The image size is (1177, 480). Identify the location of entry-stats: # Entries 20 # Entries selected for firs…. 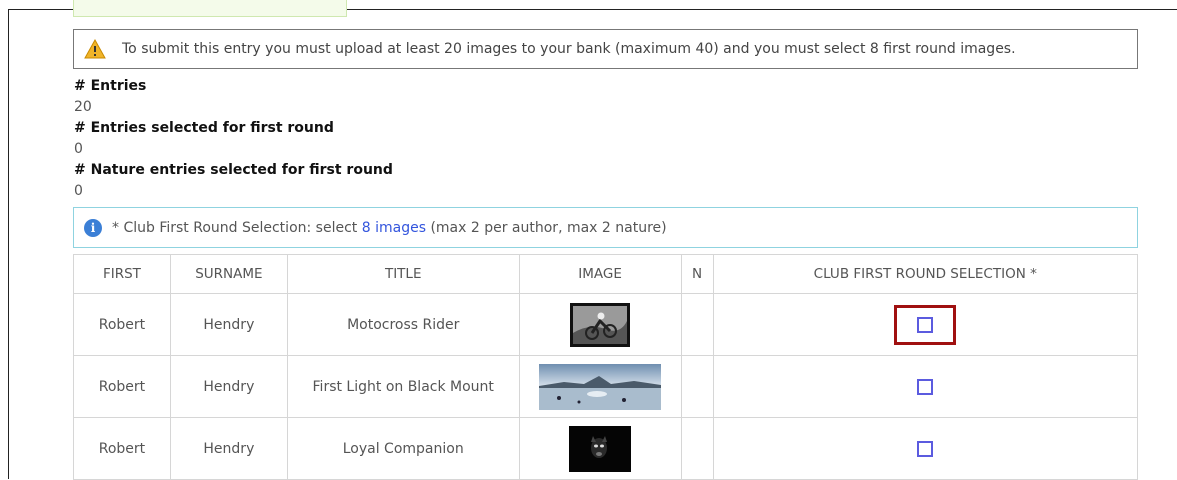
(233, 139).